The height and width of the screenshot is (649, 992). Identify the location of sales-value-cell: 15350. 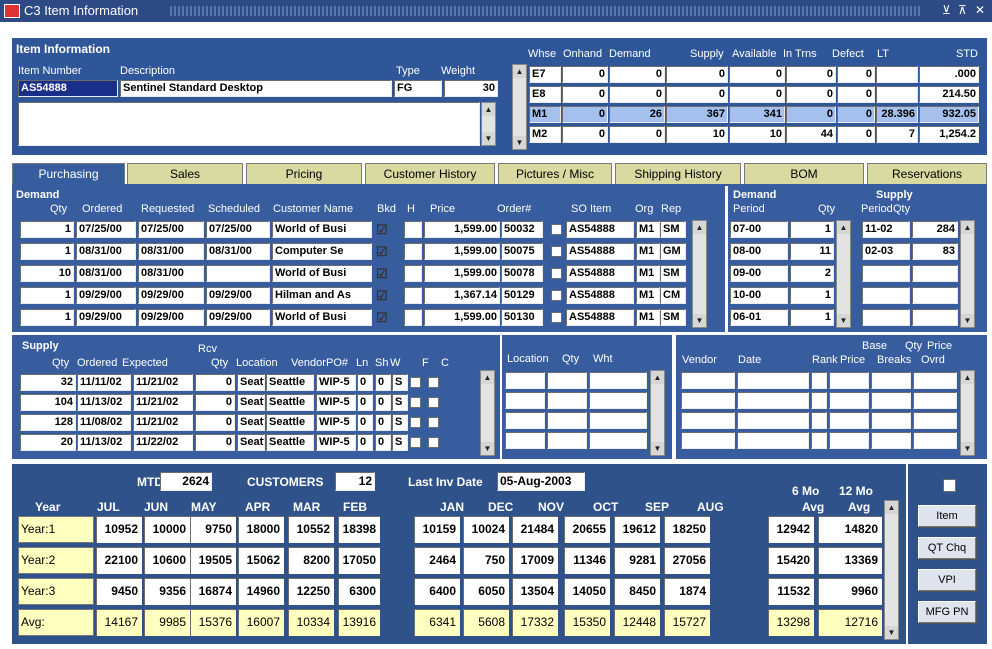
(587, 622).